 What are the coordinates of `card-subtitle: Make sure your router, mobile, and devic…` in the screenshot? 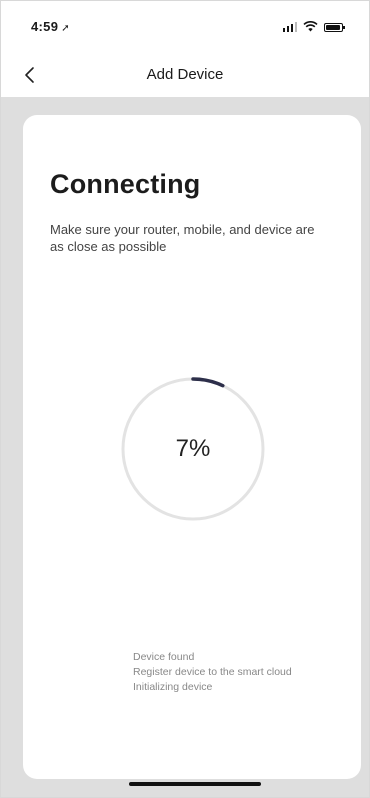 It's located at (182, 238).